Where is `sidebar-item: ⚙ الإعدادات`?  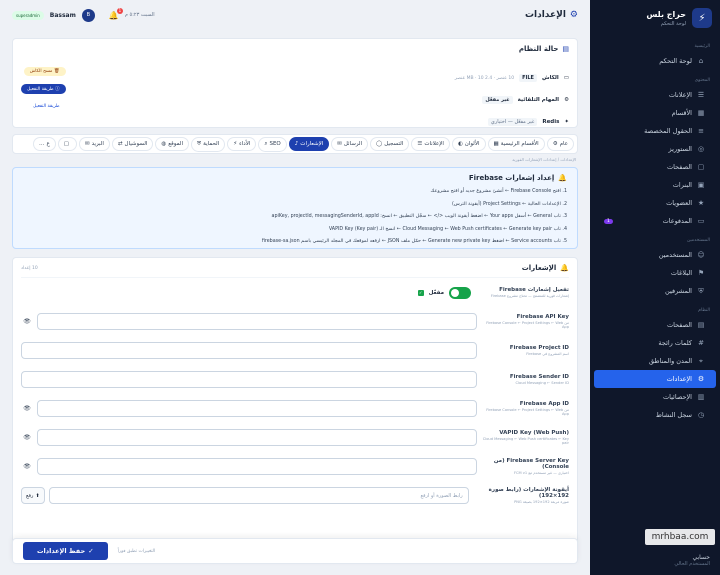 sidebar-item: ⚙ الإعدادات is located at coordinates (655, 379).